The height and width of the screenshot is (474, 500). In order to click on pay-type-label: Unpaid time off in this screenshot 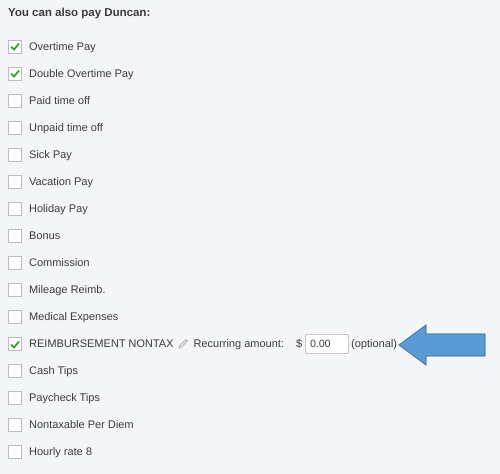, I will do `click(66, 128)`.